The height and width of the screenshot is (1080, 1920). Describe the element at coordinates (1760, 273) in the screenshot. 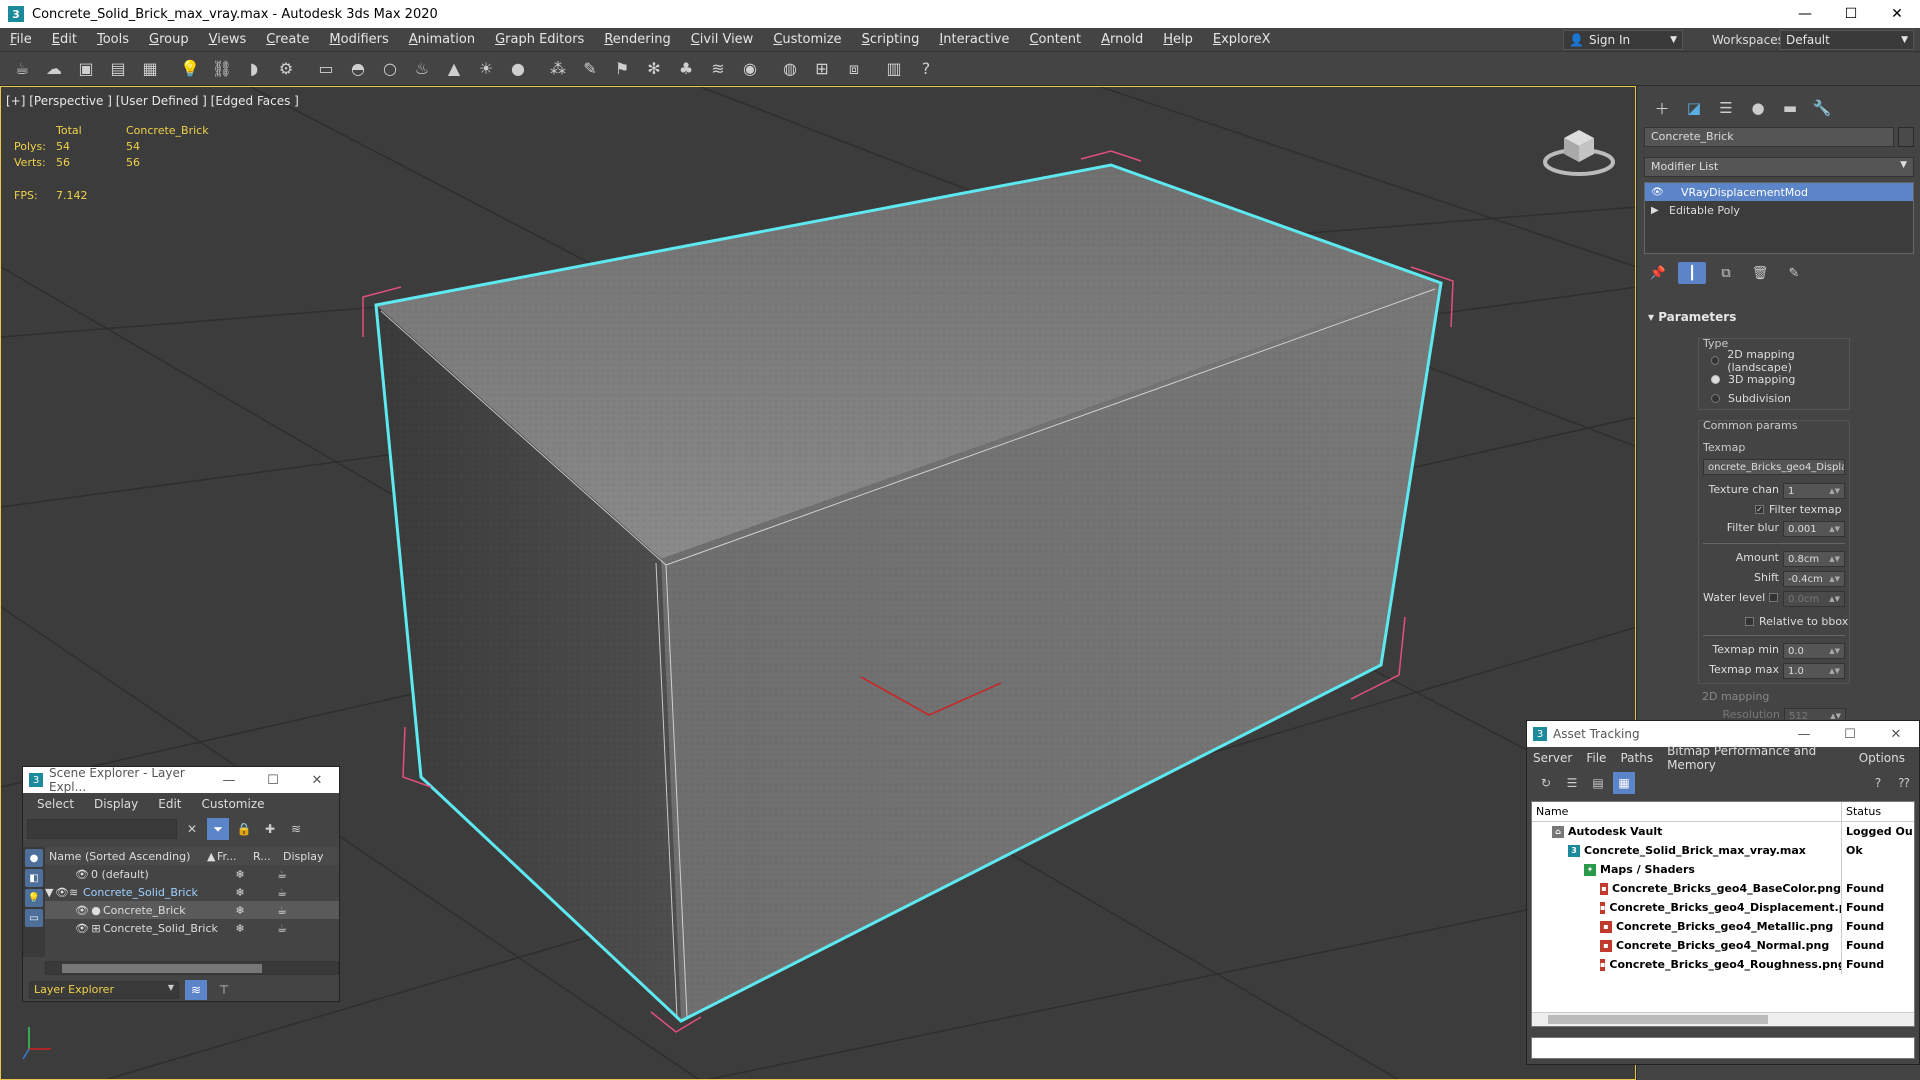

I see `delete-modifier-icon: 🗑` at that location.